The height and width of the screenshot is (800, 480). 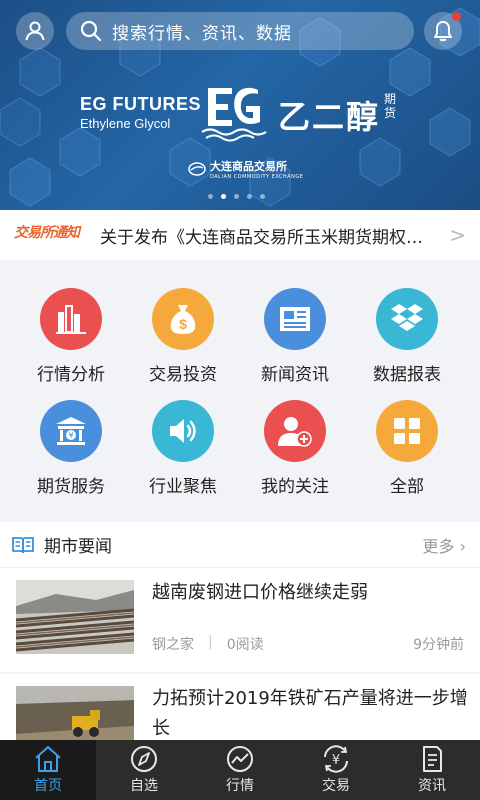 What do you see at coordinates (257, 177) in the screenshot?
I see `exchange-en-name: DALIAN COMMODITY EXCHANGE` at bounding box center [257, 177].